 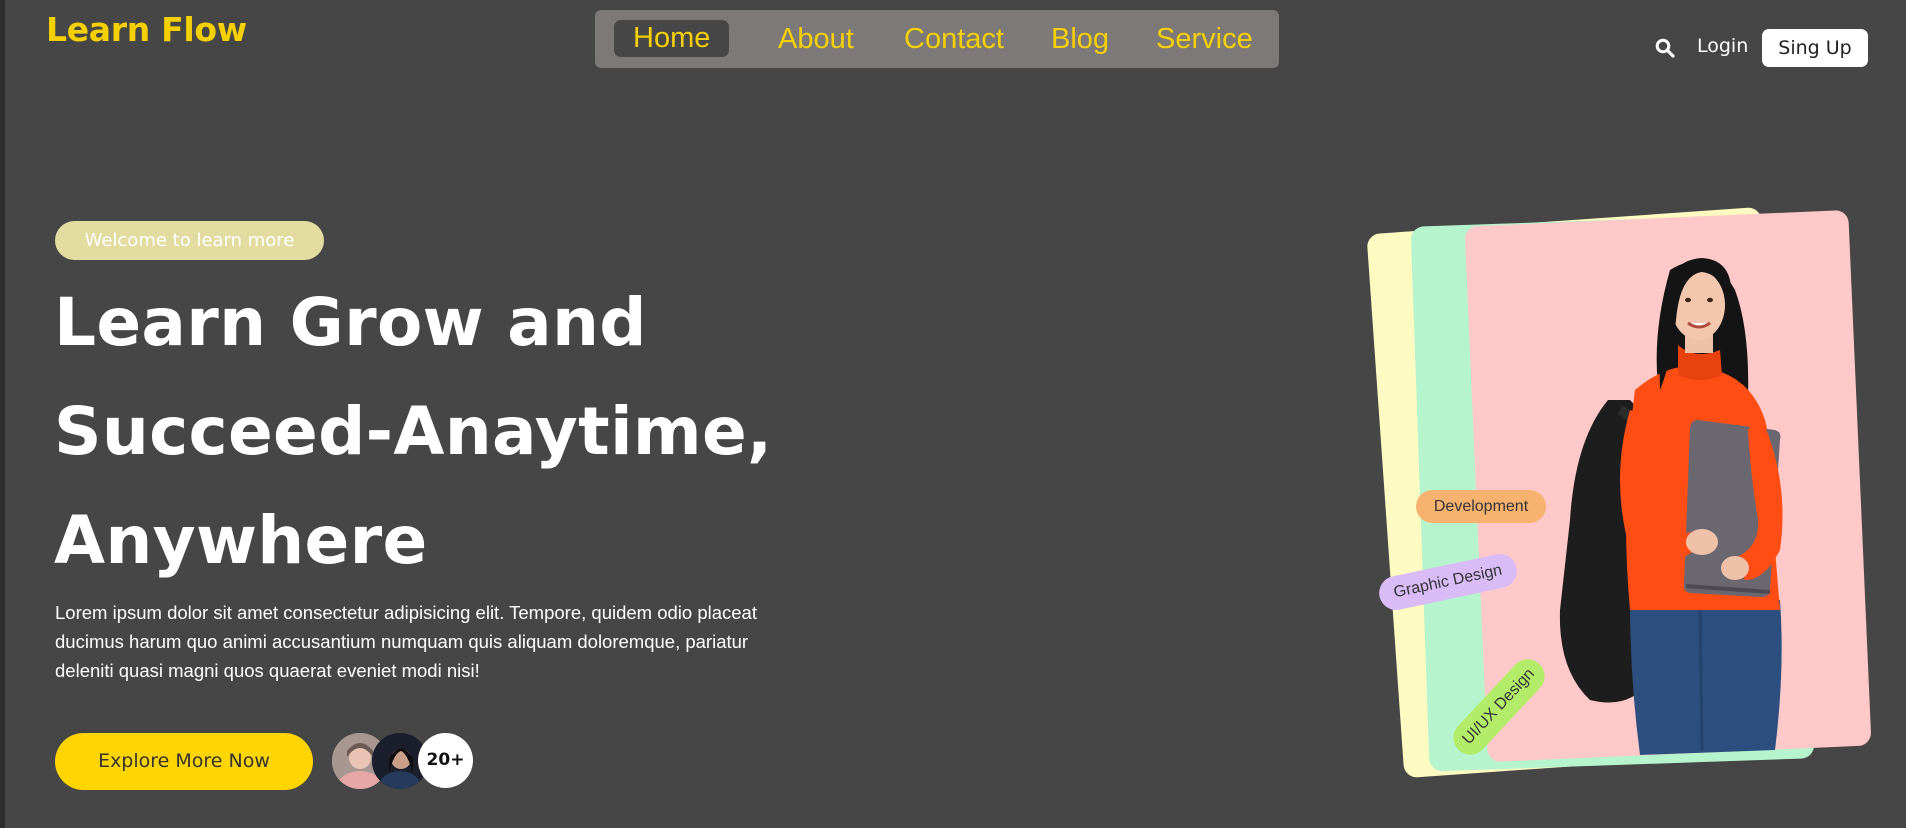 I want to click on welcome-badge: Welcome to learn more, so click(x=189, y=240).